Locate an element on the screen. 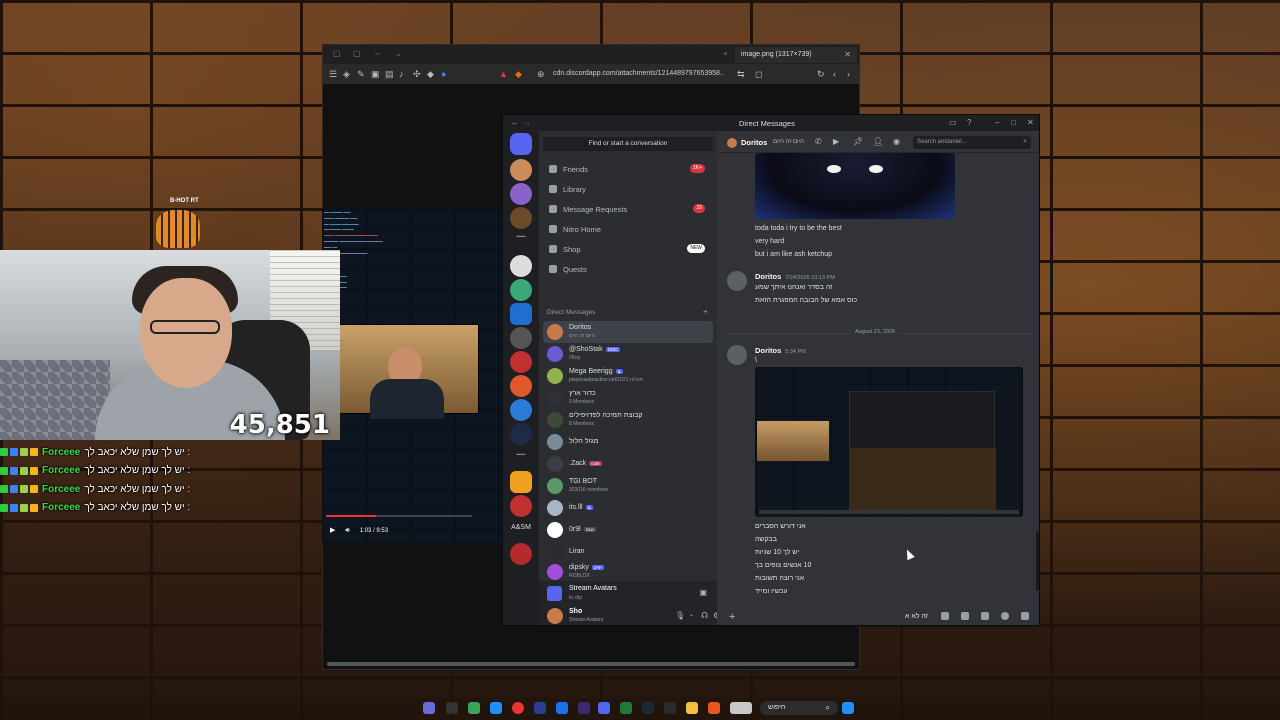  windows-start-icon is located at coordinates (848, 708).